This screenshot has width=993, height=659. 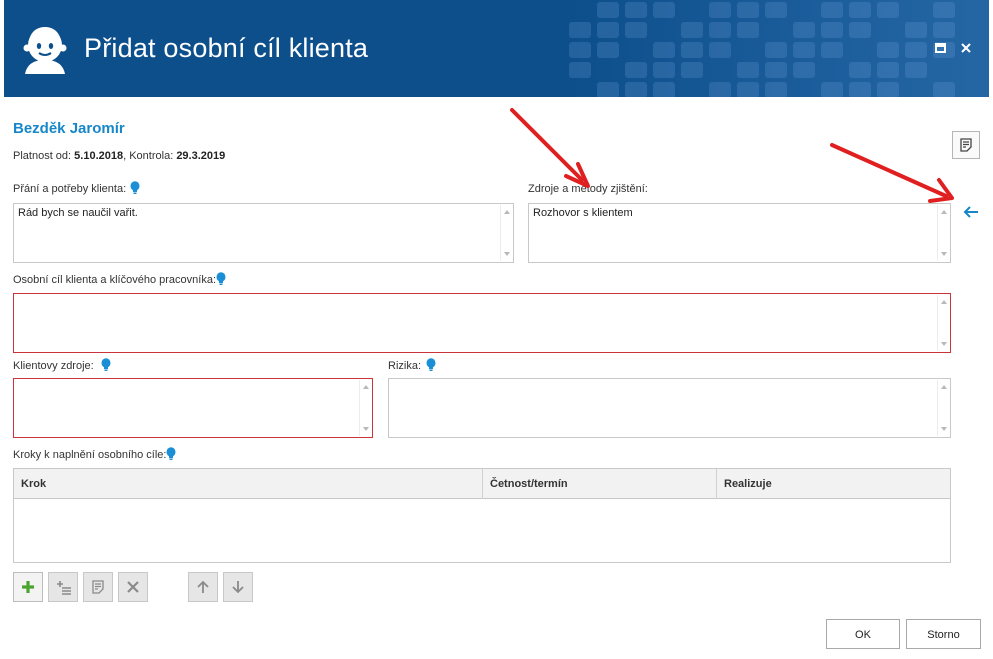 I want to click on move-up-button, so click(x=203, y=587).